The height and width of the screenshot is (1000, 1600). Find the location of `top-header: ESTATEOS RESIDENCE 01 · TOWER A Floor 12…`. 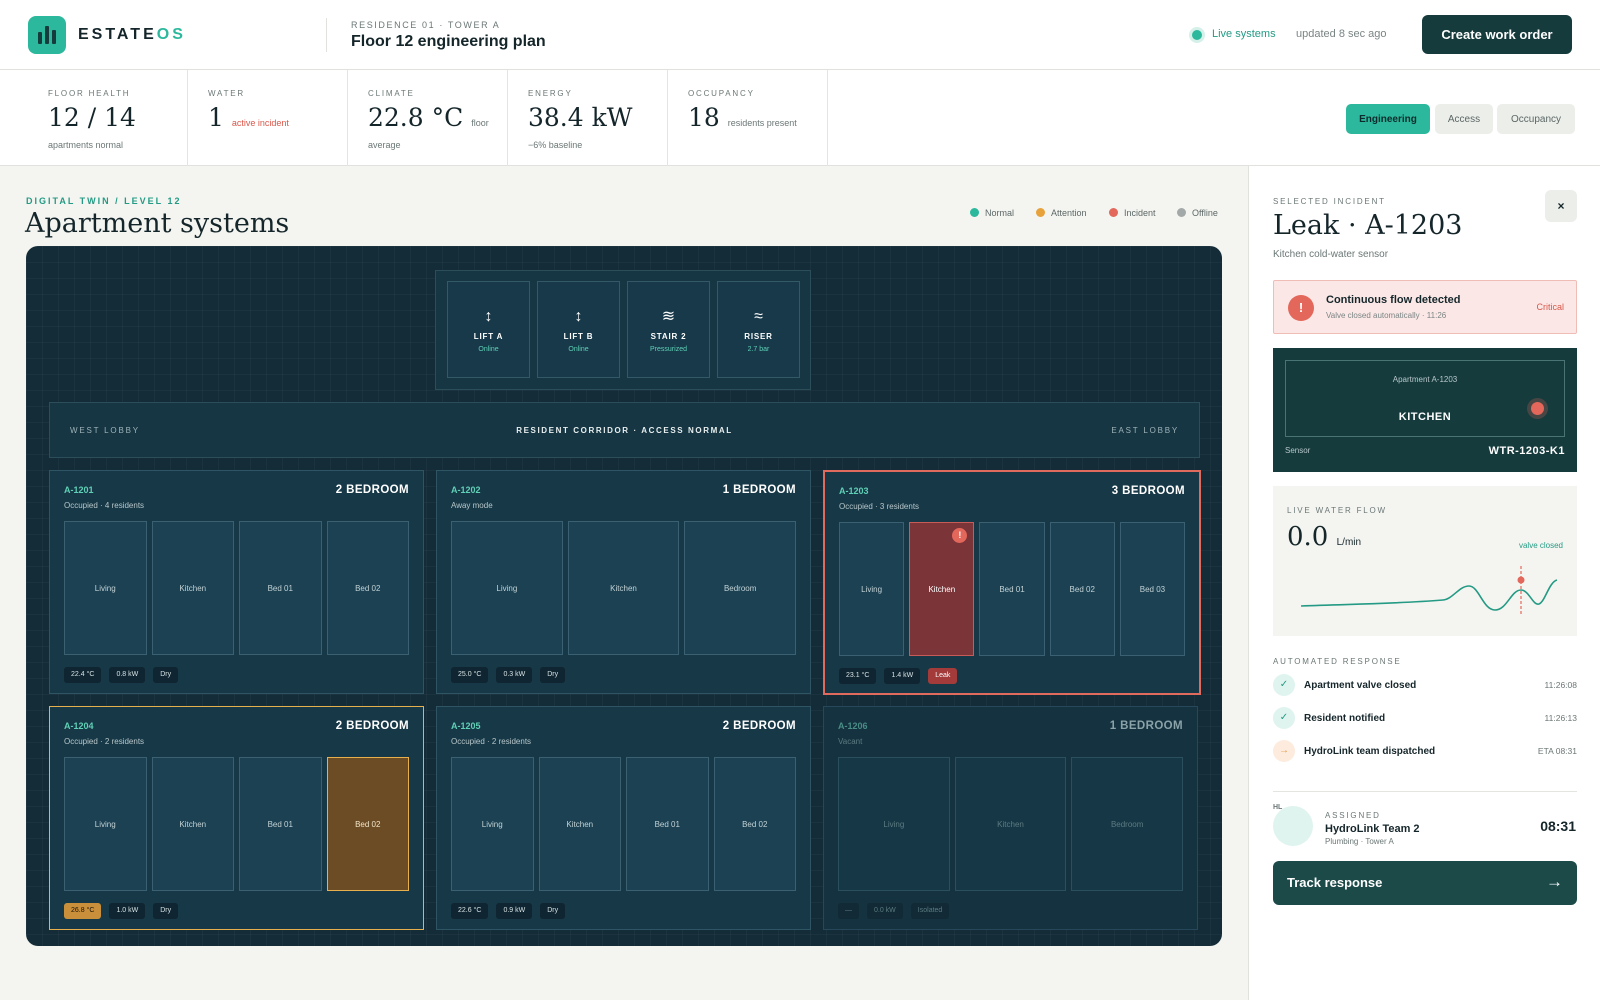

top-header: ESTATEOS RESIDENCE 01 · TOWER A Floor 12… is located at coordinates (800, 35).